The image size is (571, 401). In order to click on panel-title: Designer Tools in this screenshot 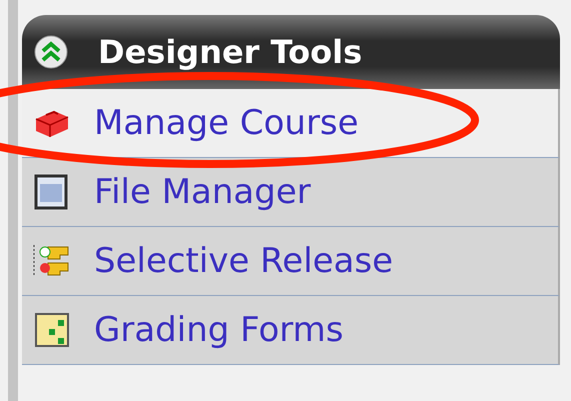, I will do `click(230, 52)`.